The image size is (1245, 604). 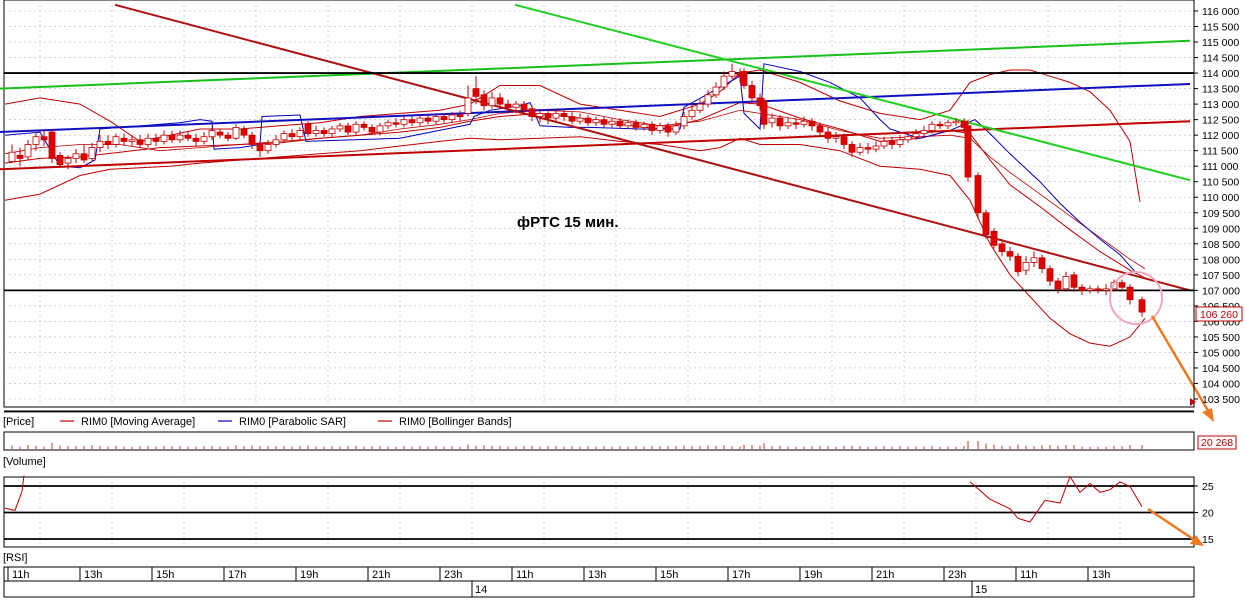 What do you see at coordinates (608, 519) in the screenshot?
I see `rsi-pane: 25 20 15 [RSI]` at bounding box center [608, 519].